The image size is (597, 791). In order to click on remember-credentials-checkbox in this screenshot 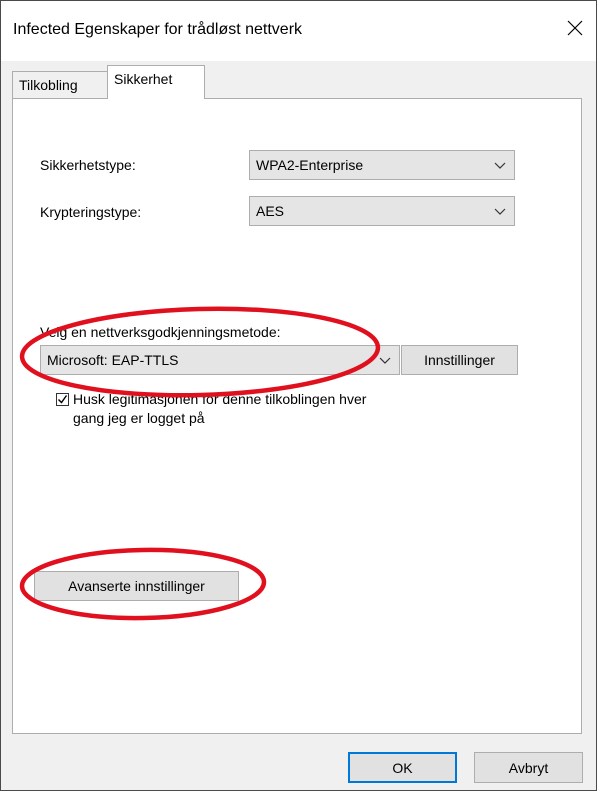, I will do `click(62, 399)`.